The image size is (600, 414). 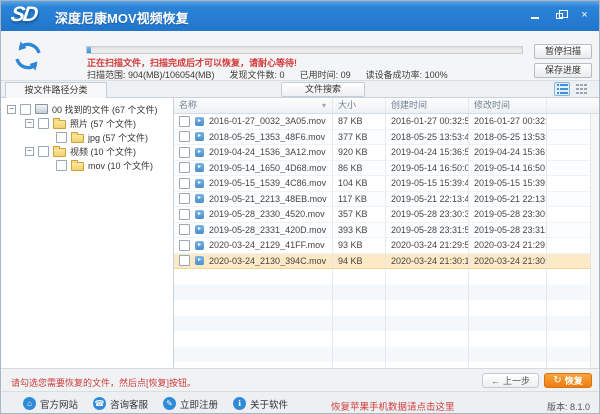 What do you see at coordinates (393, 406) in the screenshot?
I see `apple-recovery-link: 恢复苹果手机数据请点击这里` at bounding box center [393, 406].